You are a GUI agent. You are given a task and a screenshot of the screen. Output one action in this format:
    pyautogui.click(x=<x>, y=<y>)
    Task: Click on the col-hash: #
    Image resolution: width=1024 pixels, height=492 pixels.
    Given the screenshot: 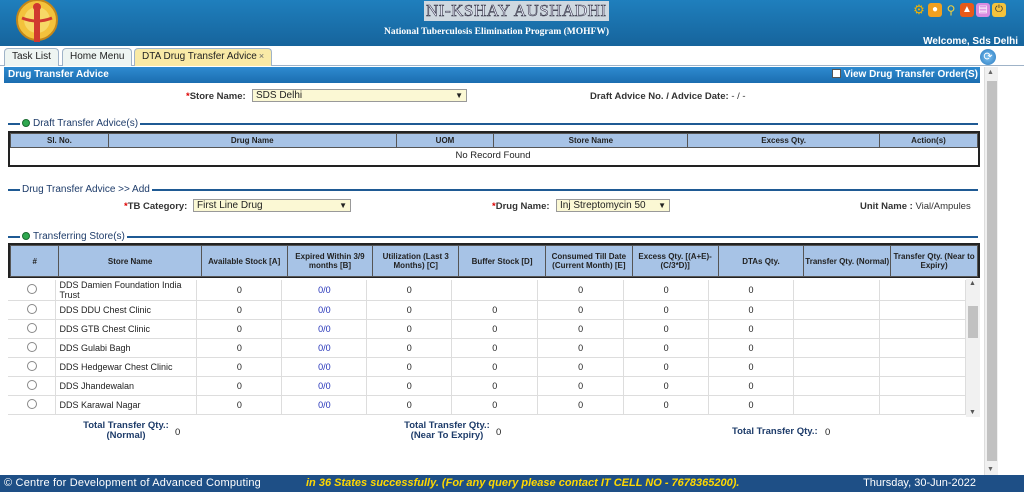 What is the action you would take?
    pyautogui.click(x=34, y=261)
    